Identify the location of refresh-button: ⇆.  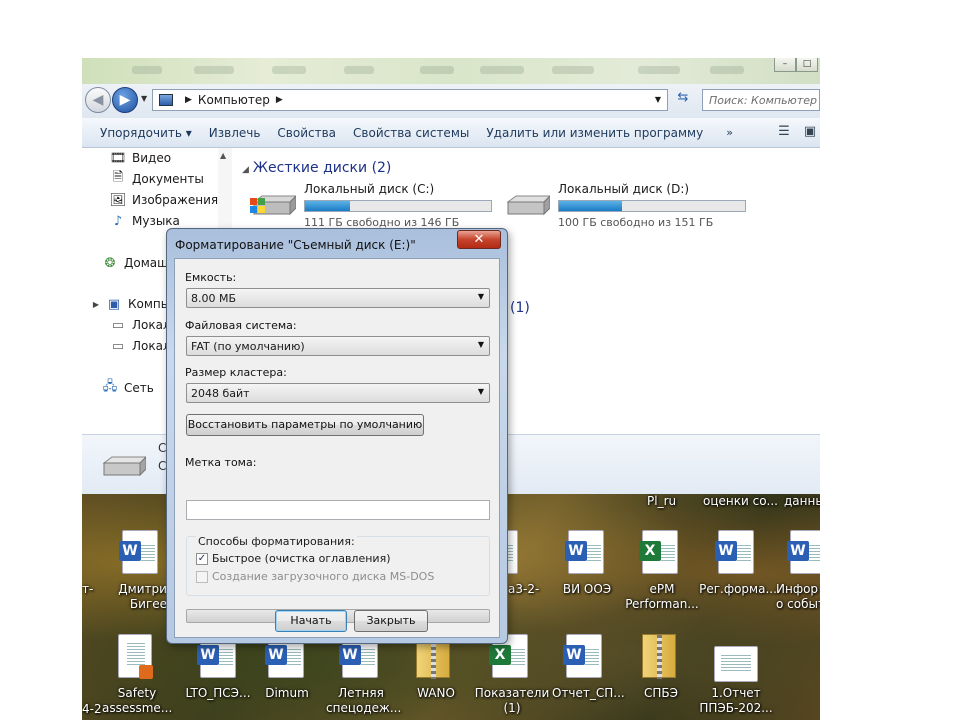
(683, 100).